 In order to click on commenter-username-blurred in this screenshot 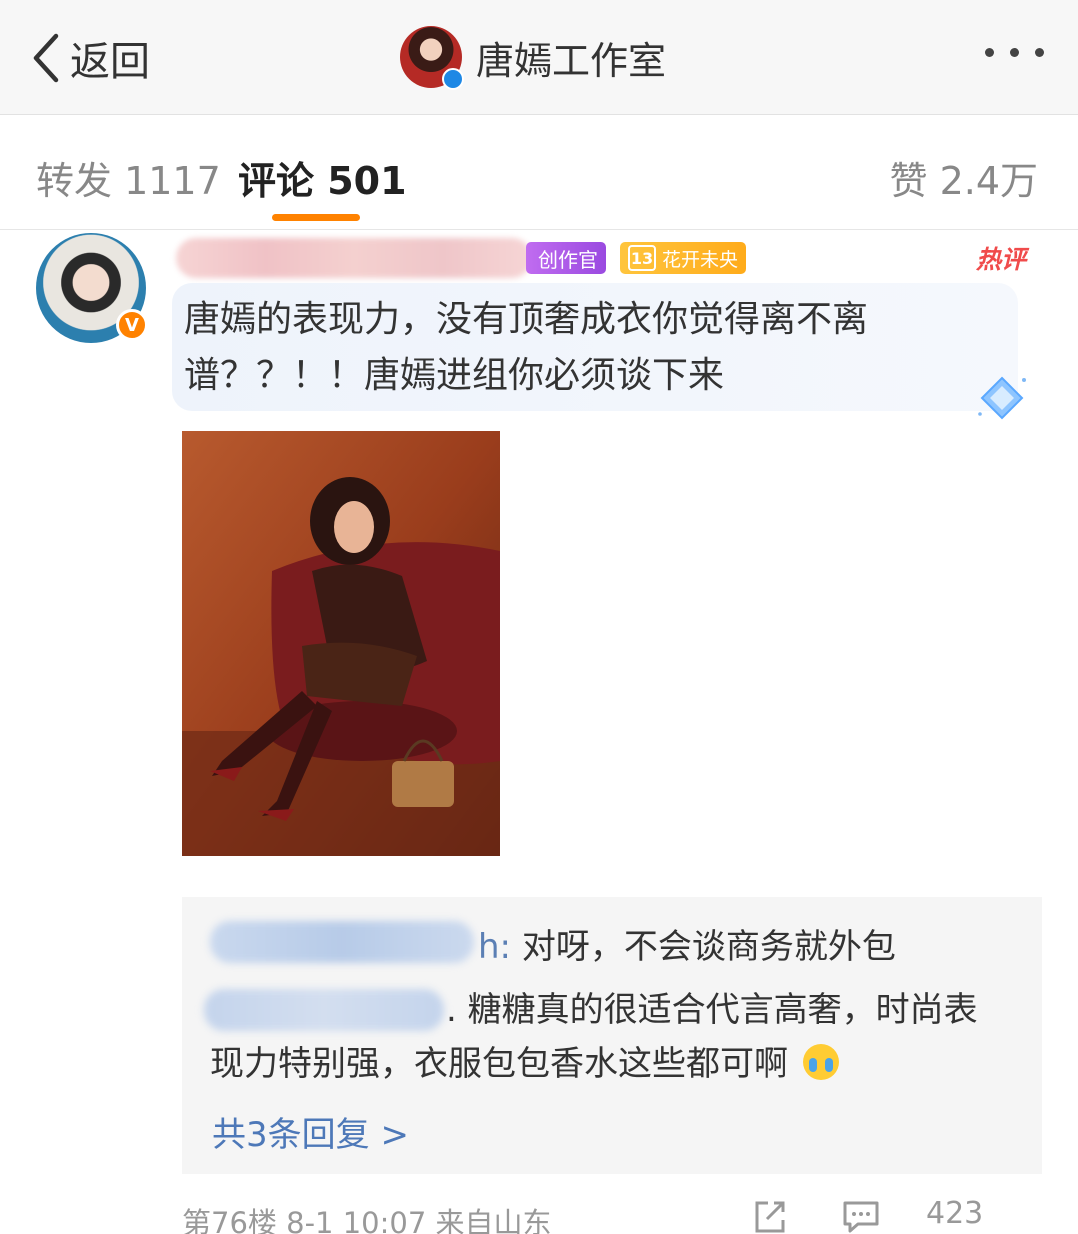, I will do `click(354, 258)`.